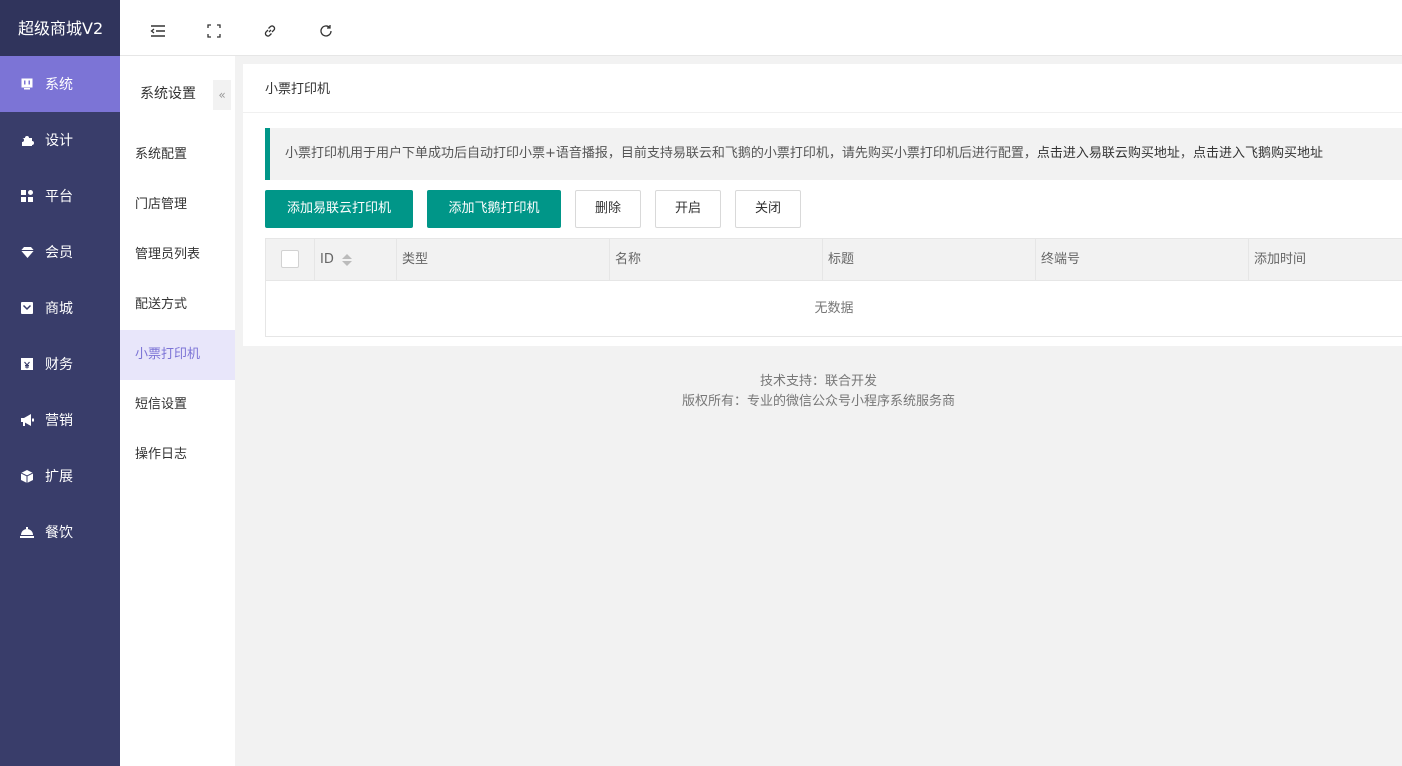 The image size is (1402, 766). Describe the element at coordinates (27, 252) in the screenshot. I see `diamond-icon` at that location.